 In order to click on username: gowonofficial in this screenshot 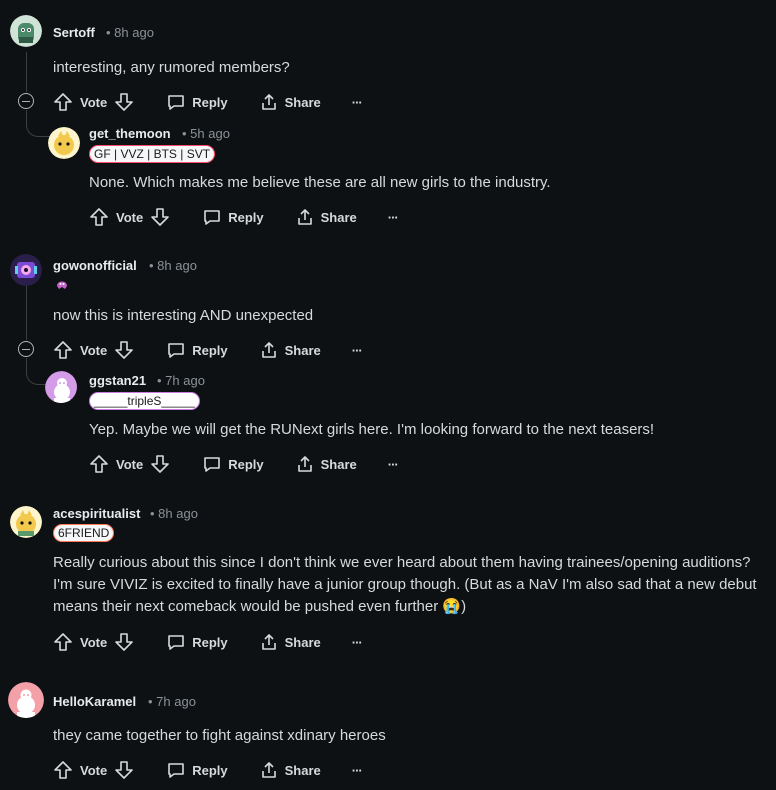, I will do `click(95, 265)`.